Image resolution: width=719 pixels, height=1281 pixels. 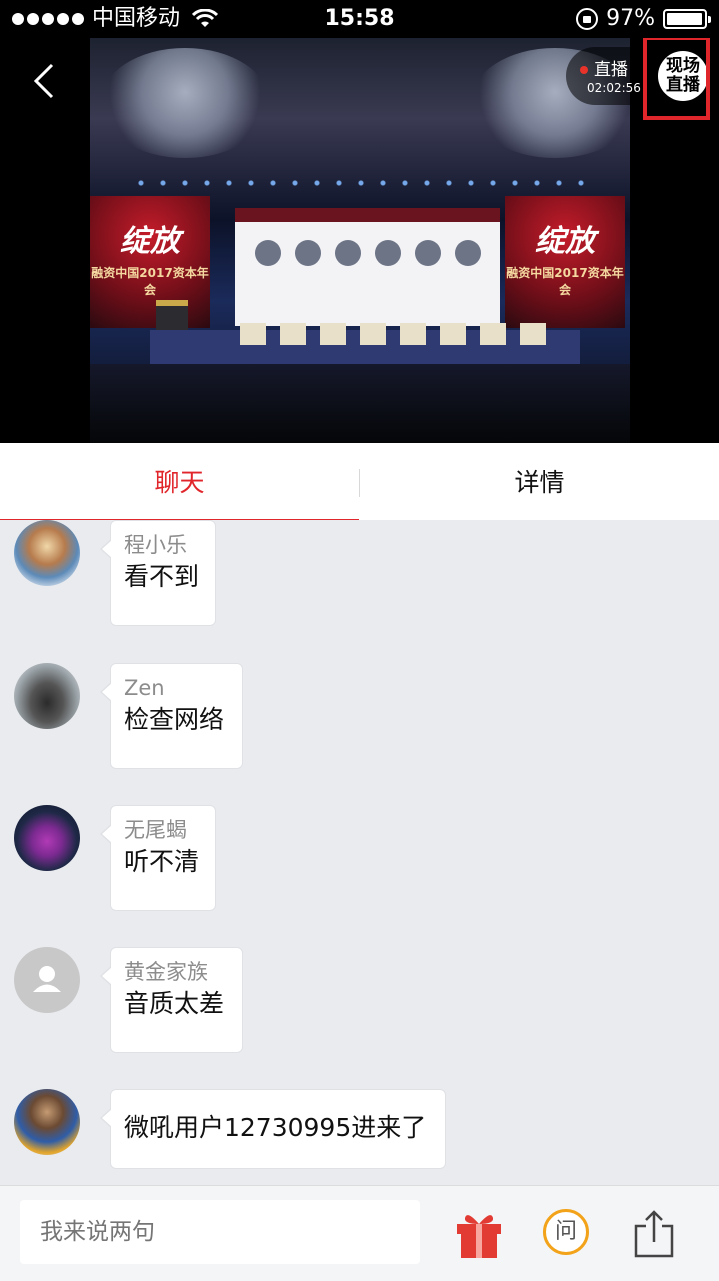 What do you see at coordinates (359, 19) in the screenshot?
I see `status-bar: 中国移动 15:58 97%` at bounding box center [359, 19].